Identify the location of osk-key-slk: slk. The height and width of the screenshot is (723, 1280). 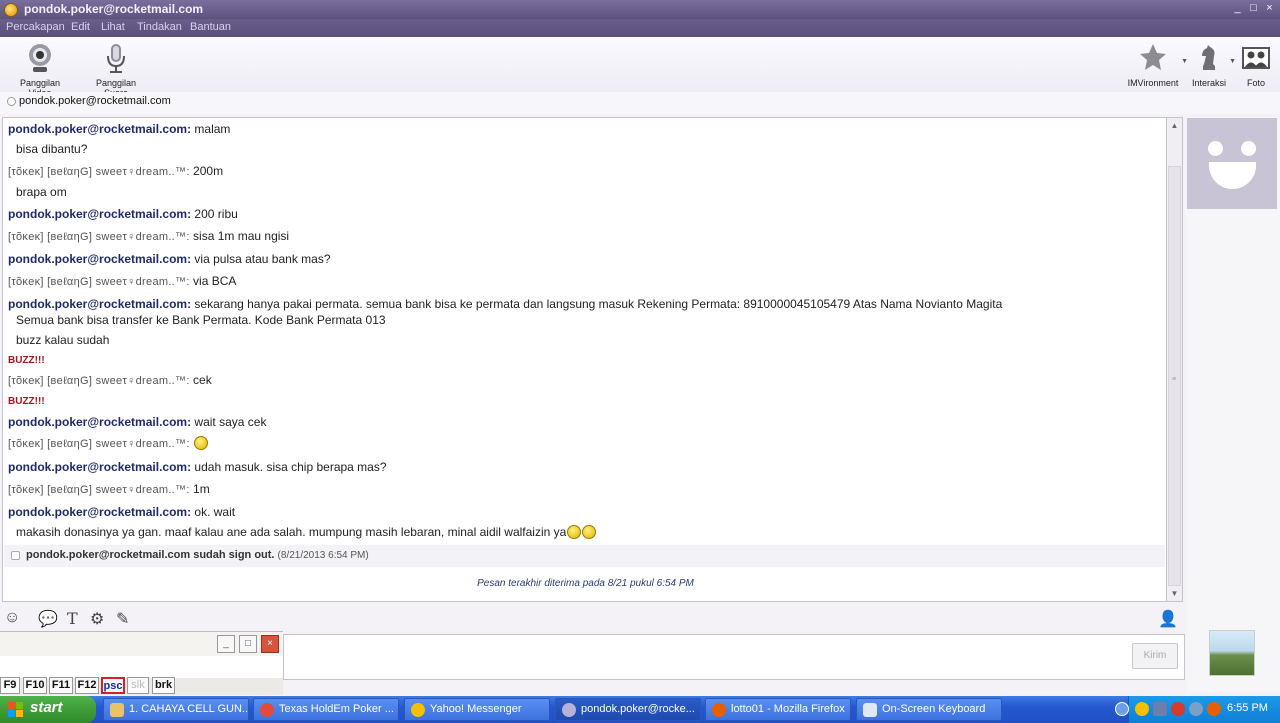
(138, 685).